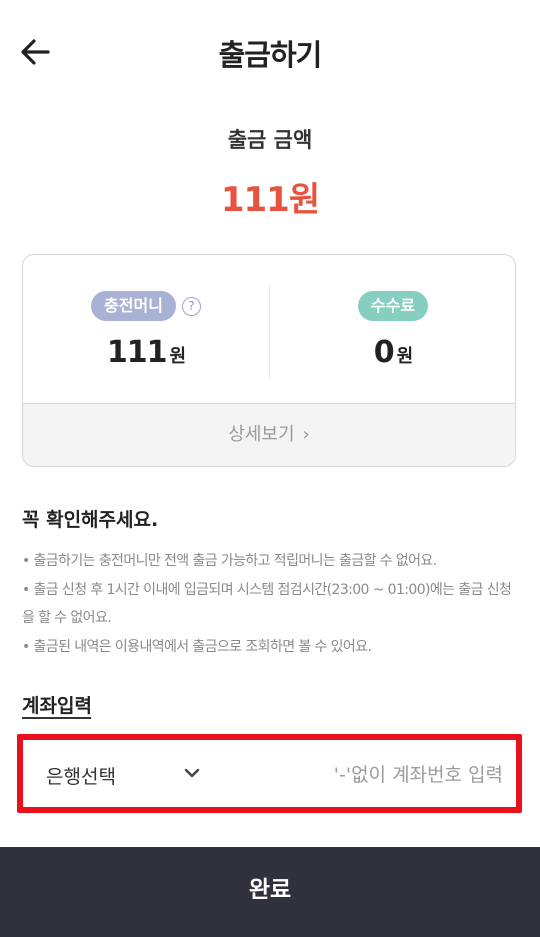  I want to click on notice-item: • 출금된 내역은 이용내역에서 출금으로 조회하면 볼 수 있어요., so click(197, 647).